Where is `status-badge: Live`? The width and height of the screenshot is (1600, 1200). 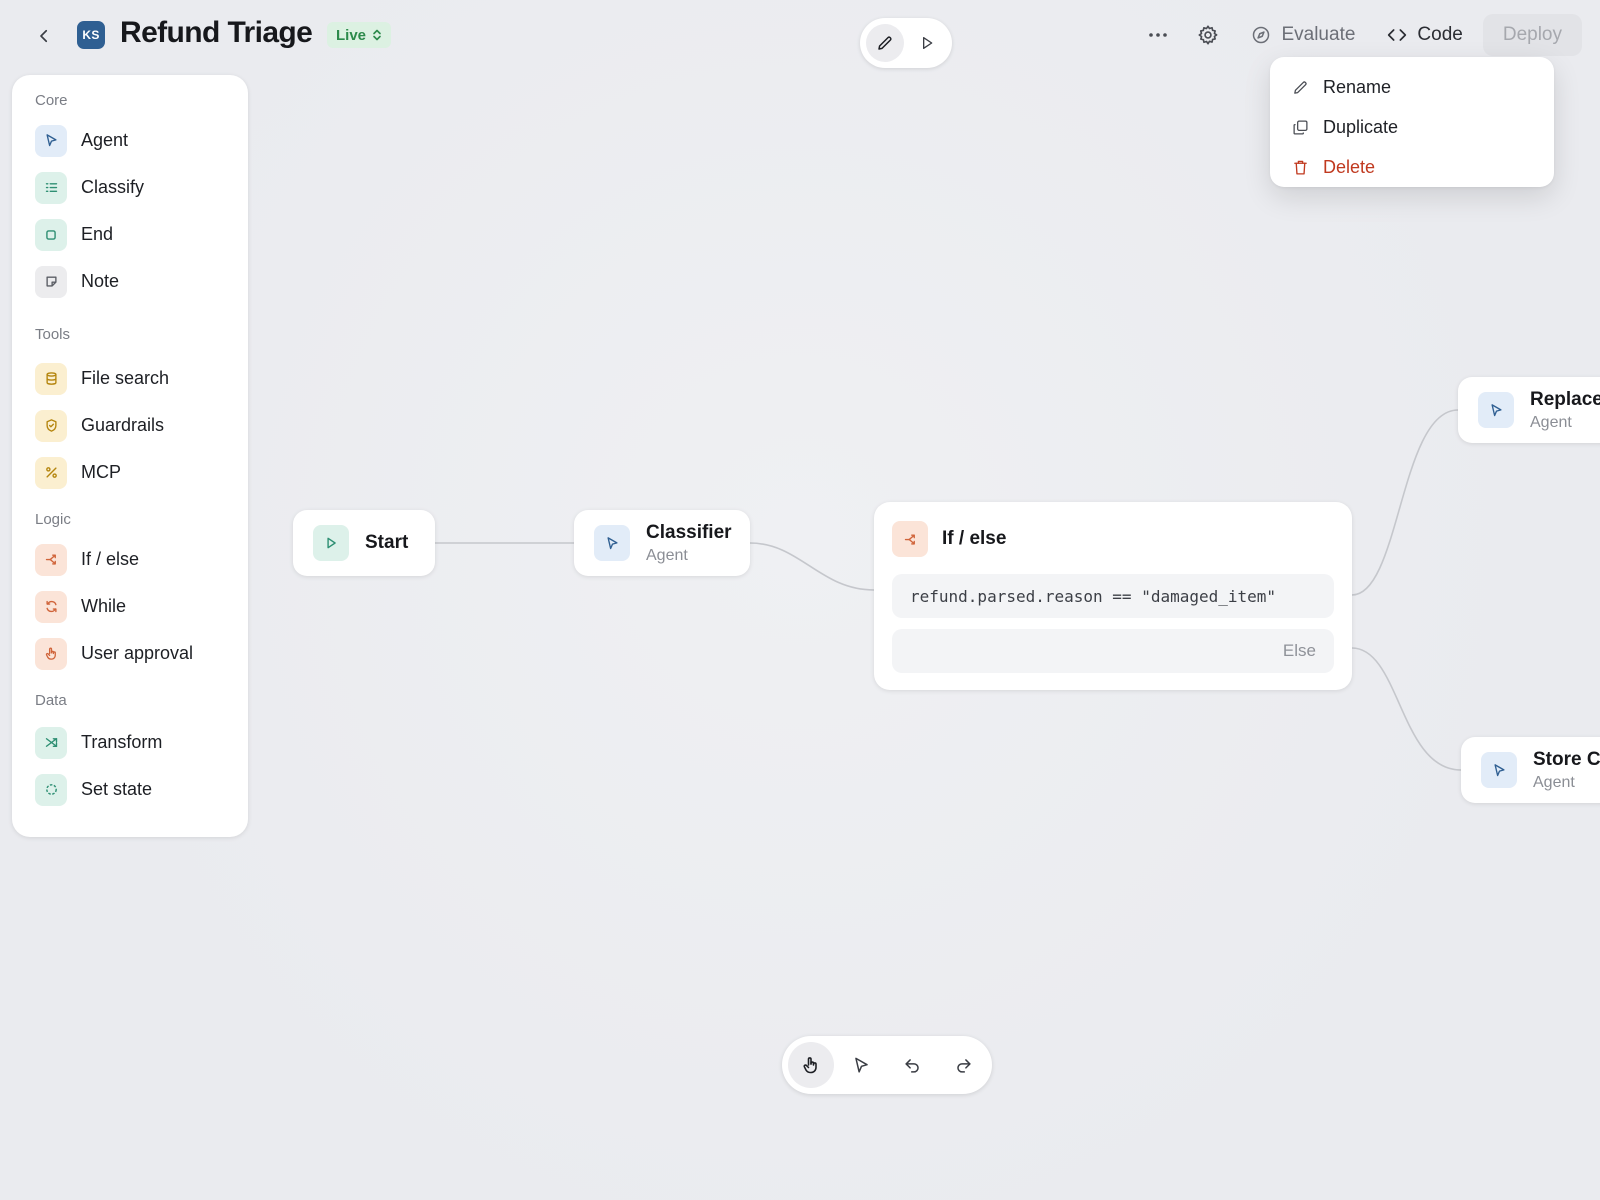
status-badge: Live is located at coordinates (359, 35).